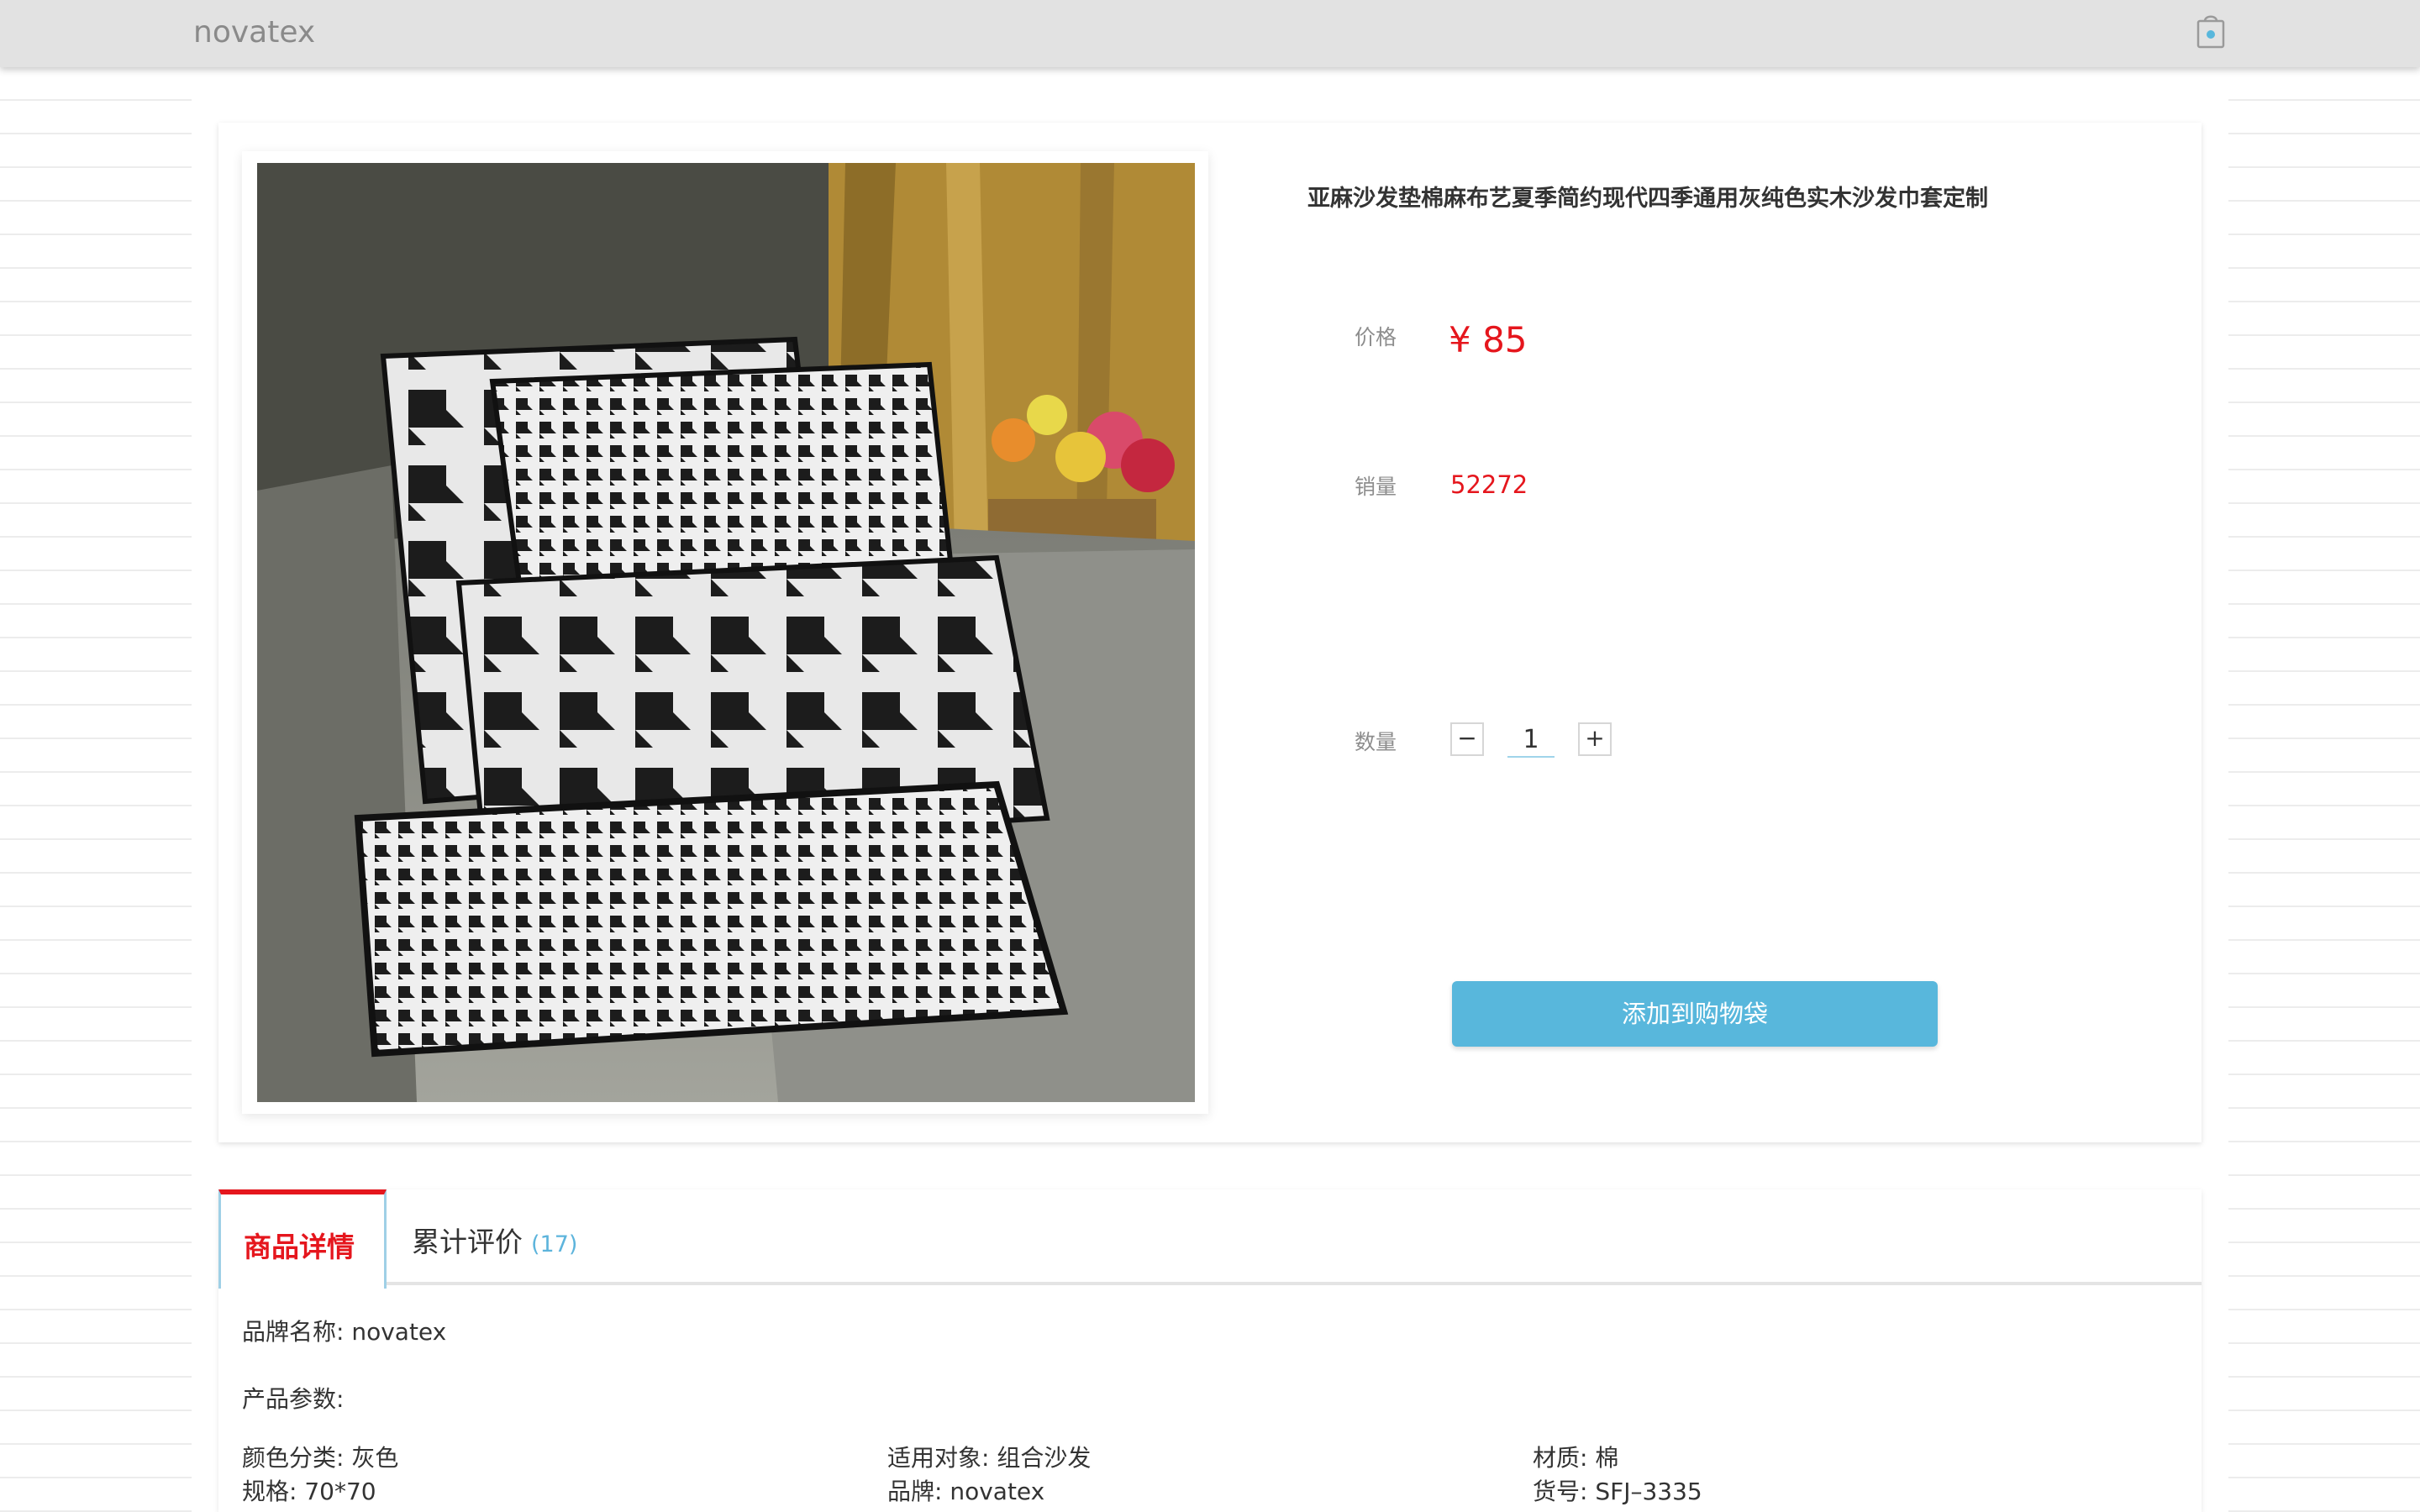  What do you see at coordinates (1595, 739) in the screenshot?
I see `quantity-increase-button: +` at bounding box center [1595, 739].